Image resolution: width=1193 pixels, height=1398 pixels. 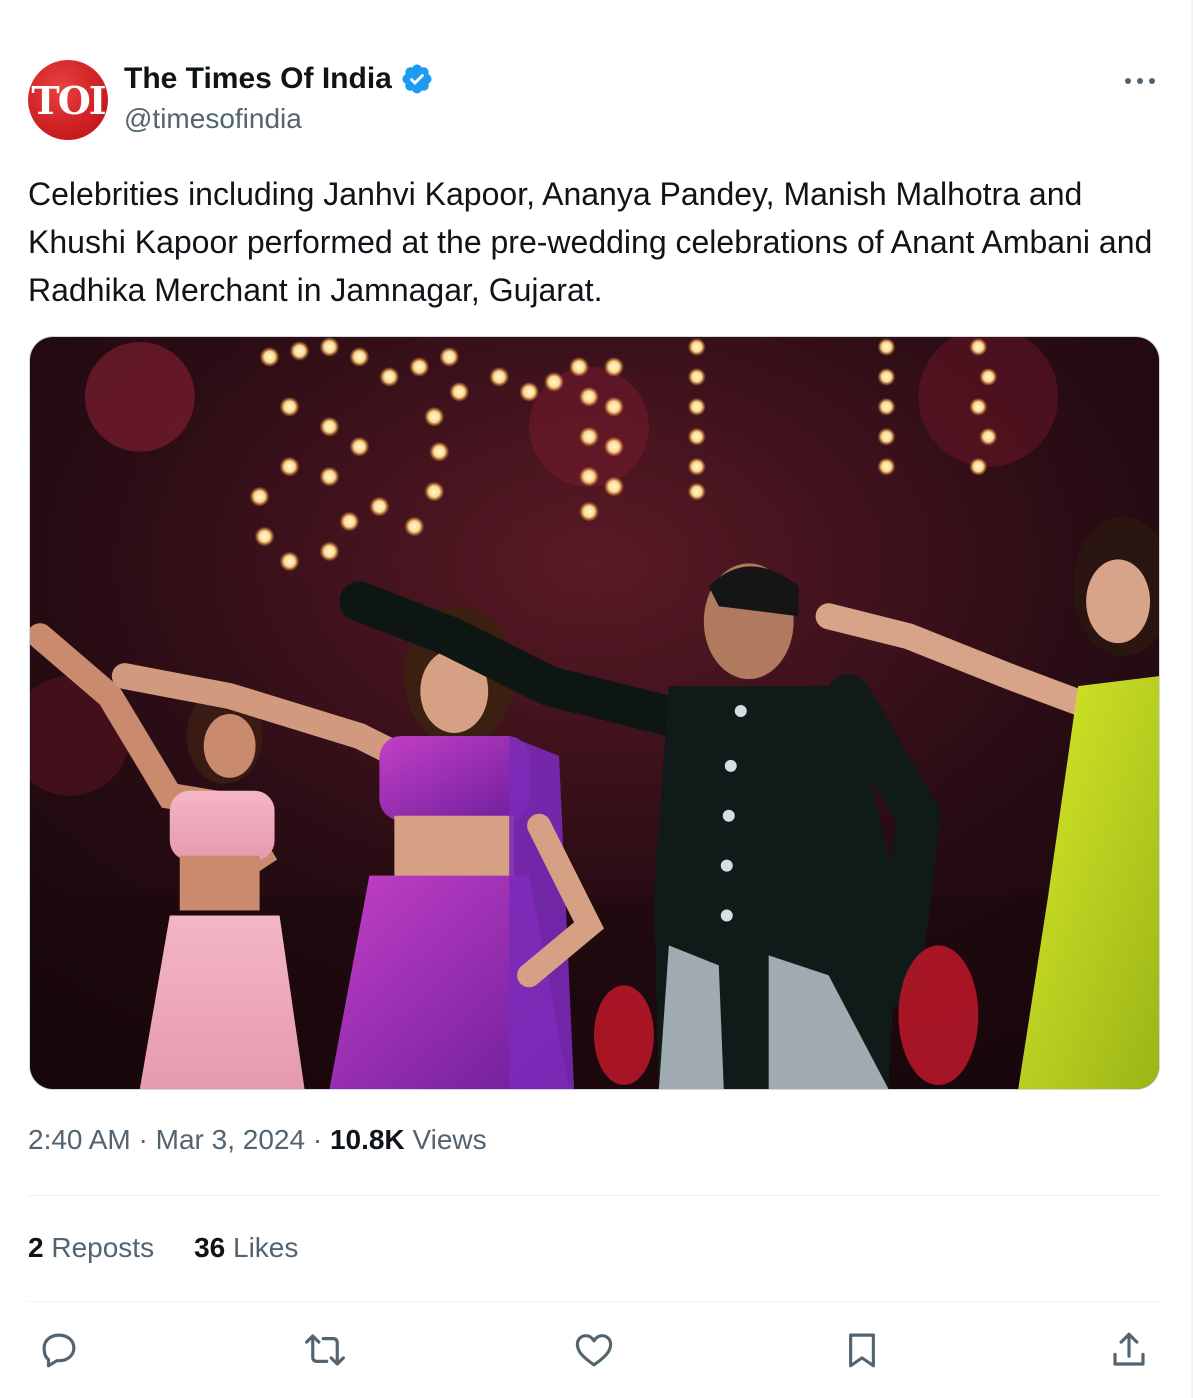 I want to click on heart-icon, so click(x=594, y=1350).